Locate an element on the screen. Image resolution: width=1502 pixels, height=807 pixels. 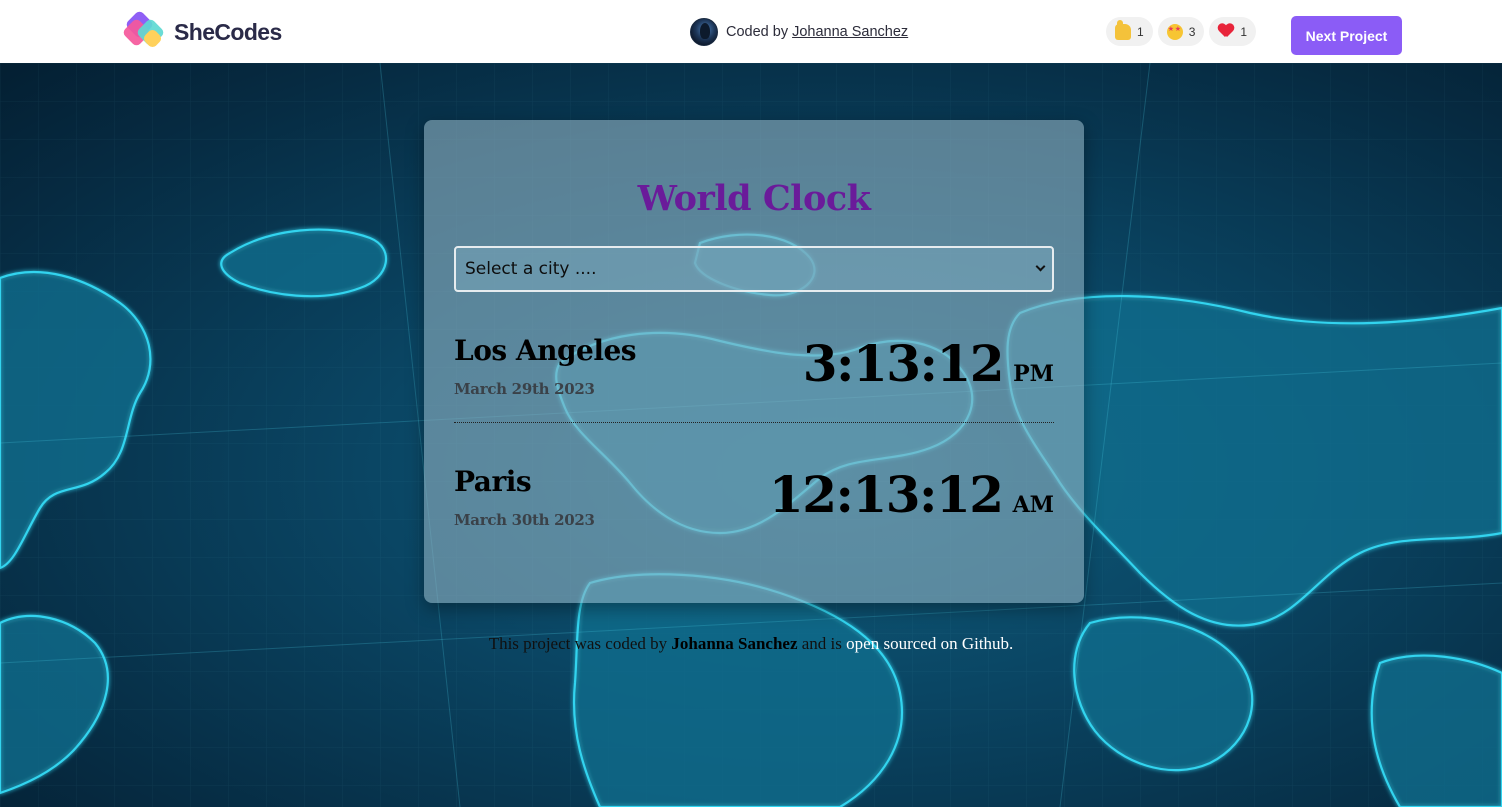
author-avatar is located at coordinates (704, 32).